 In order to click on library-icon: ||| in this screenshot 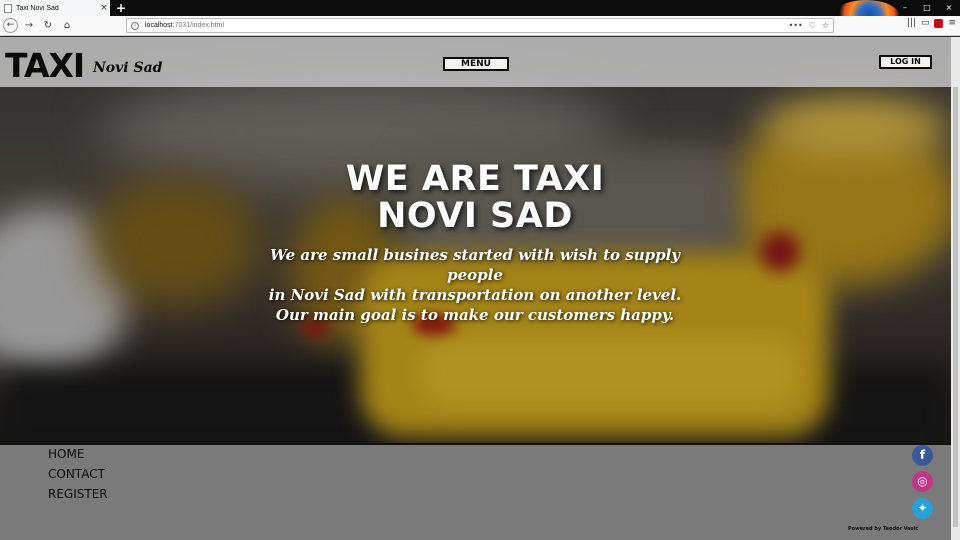, I will do `click(911, 23)`.